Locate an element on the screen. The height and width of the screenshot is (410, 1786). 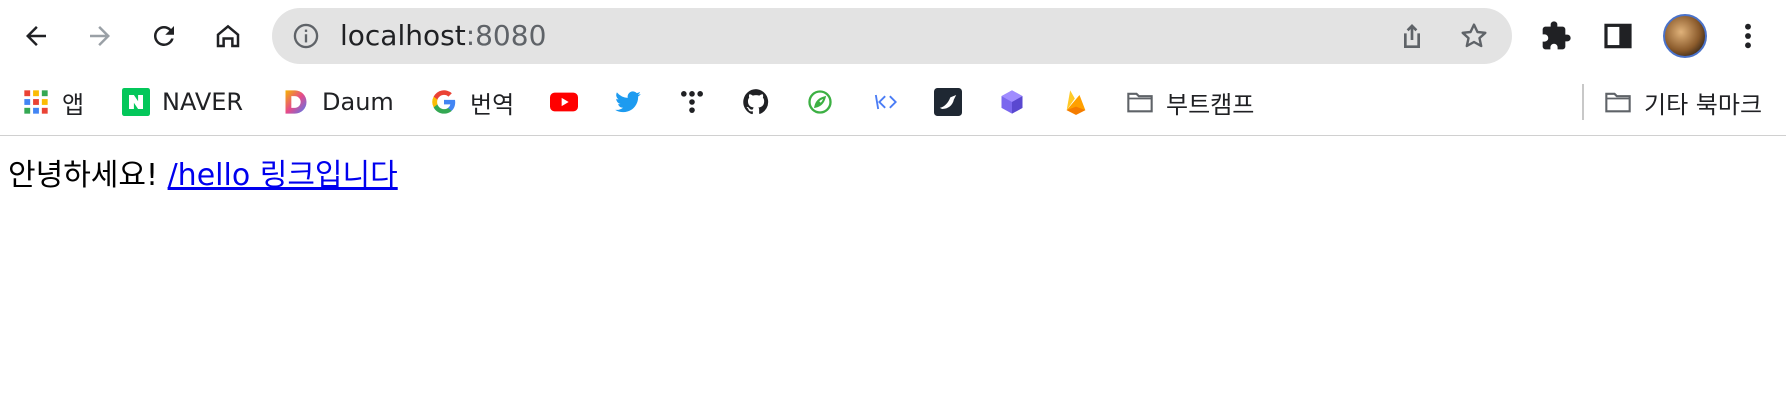
bookmark-github is located at coordinates (756, 102).